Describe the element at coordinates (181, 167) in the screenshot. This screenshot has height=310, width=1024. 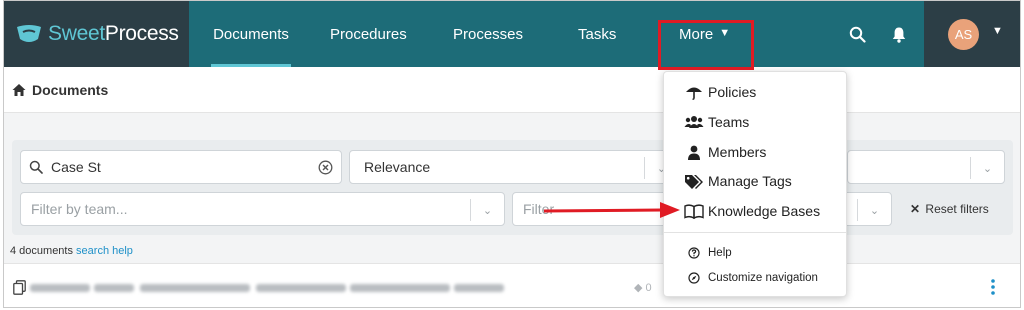
I see `search-input: Case St` at that location.